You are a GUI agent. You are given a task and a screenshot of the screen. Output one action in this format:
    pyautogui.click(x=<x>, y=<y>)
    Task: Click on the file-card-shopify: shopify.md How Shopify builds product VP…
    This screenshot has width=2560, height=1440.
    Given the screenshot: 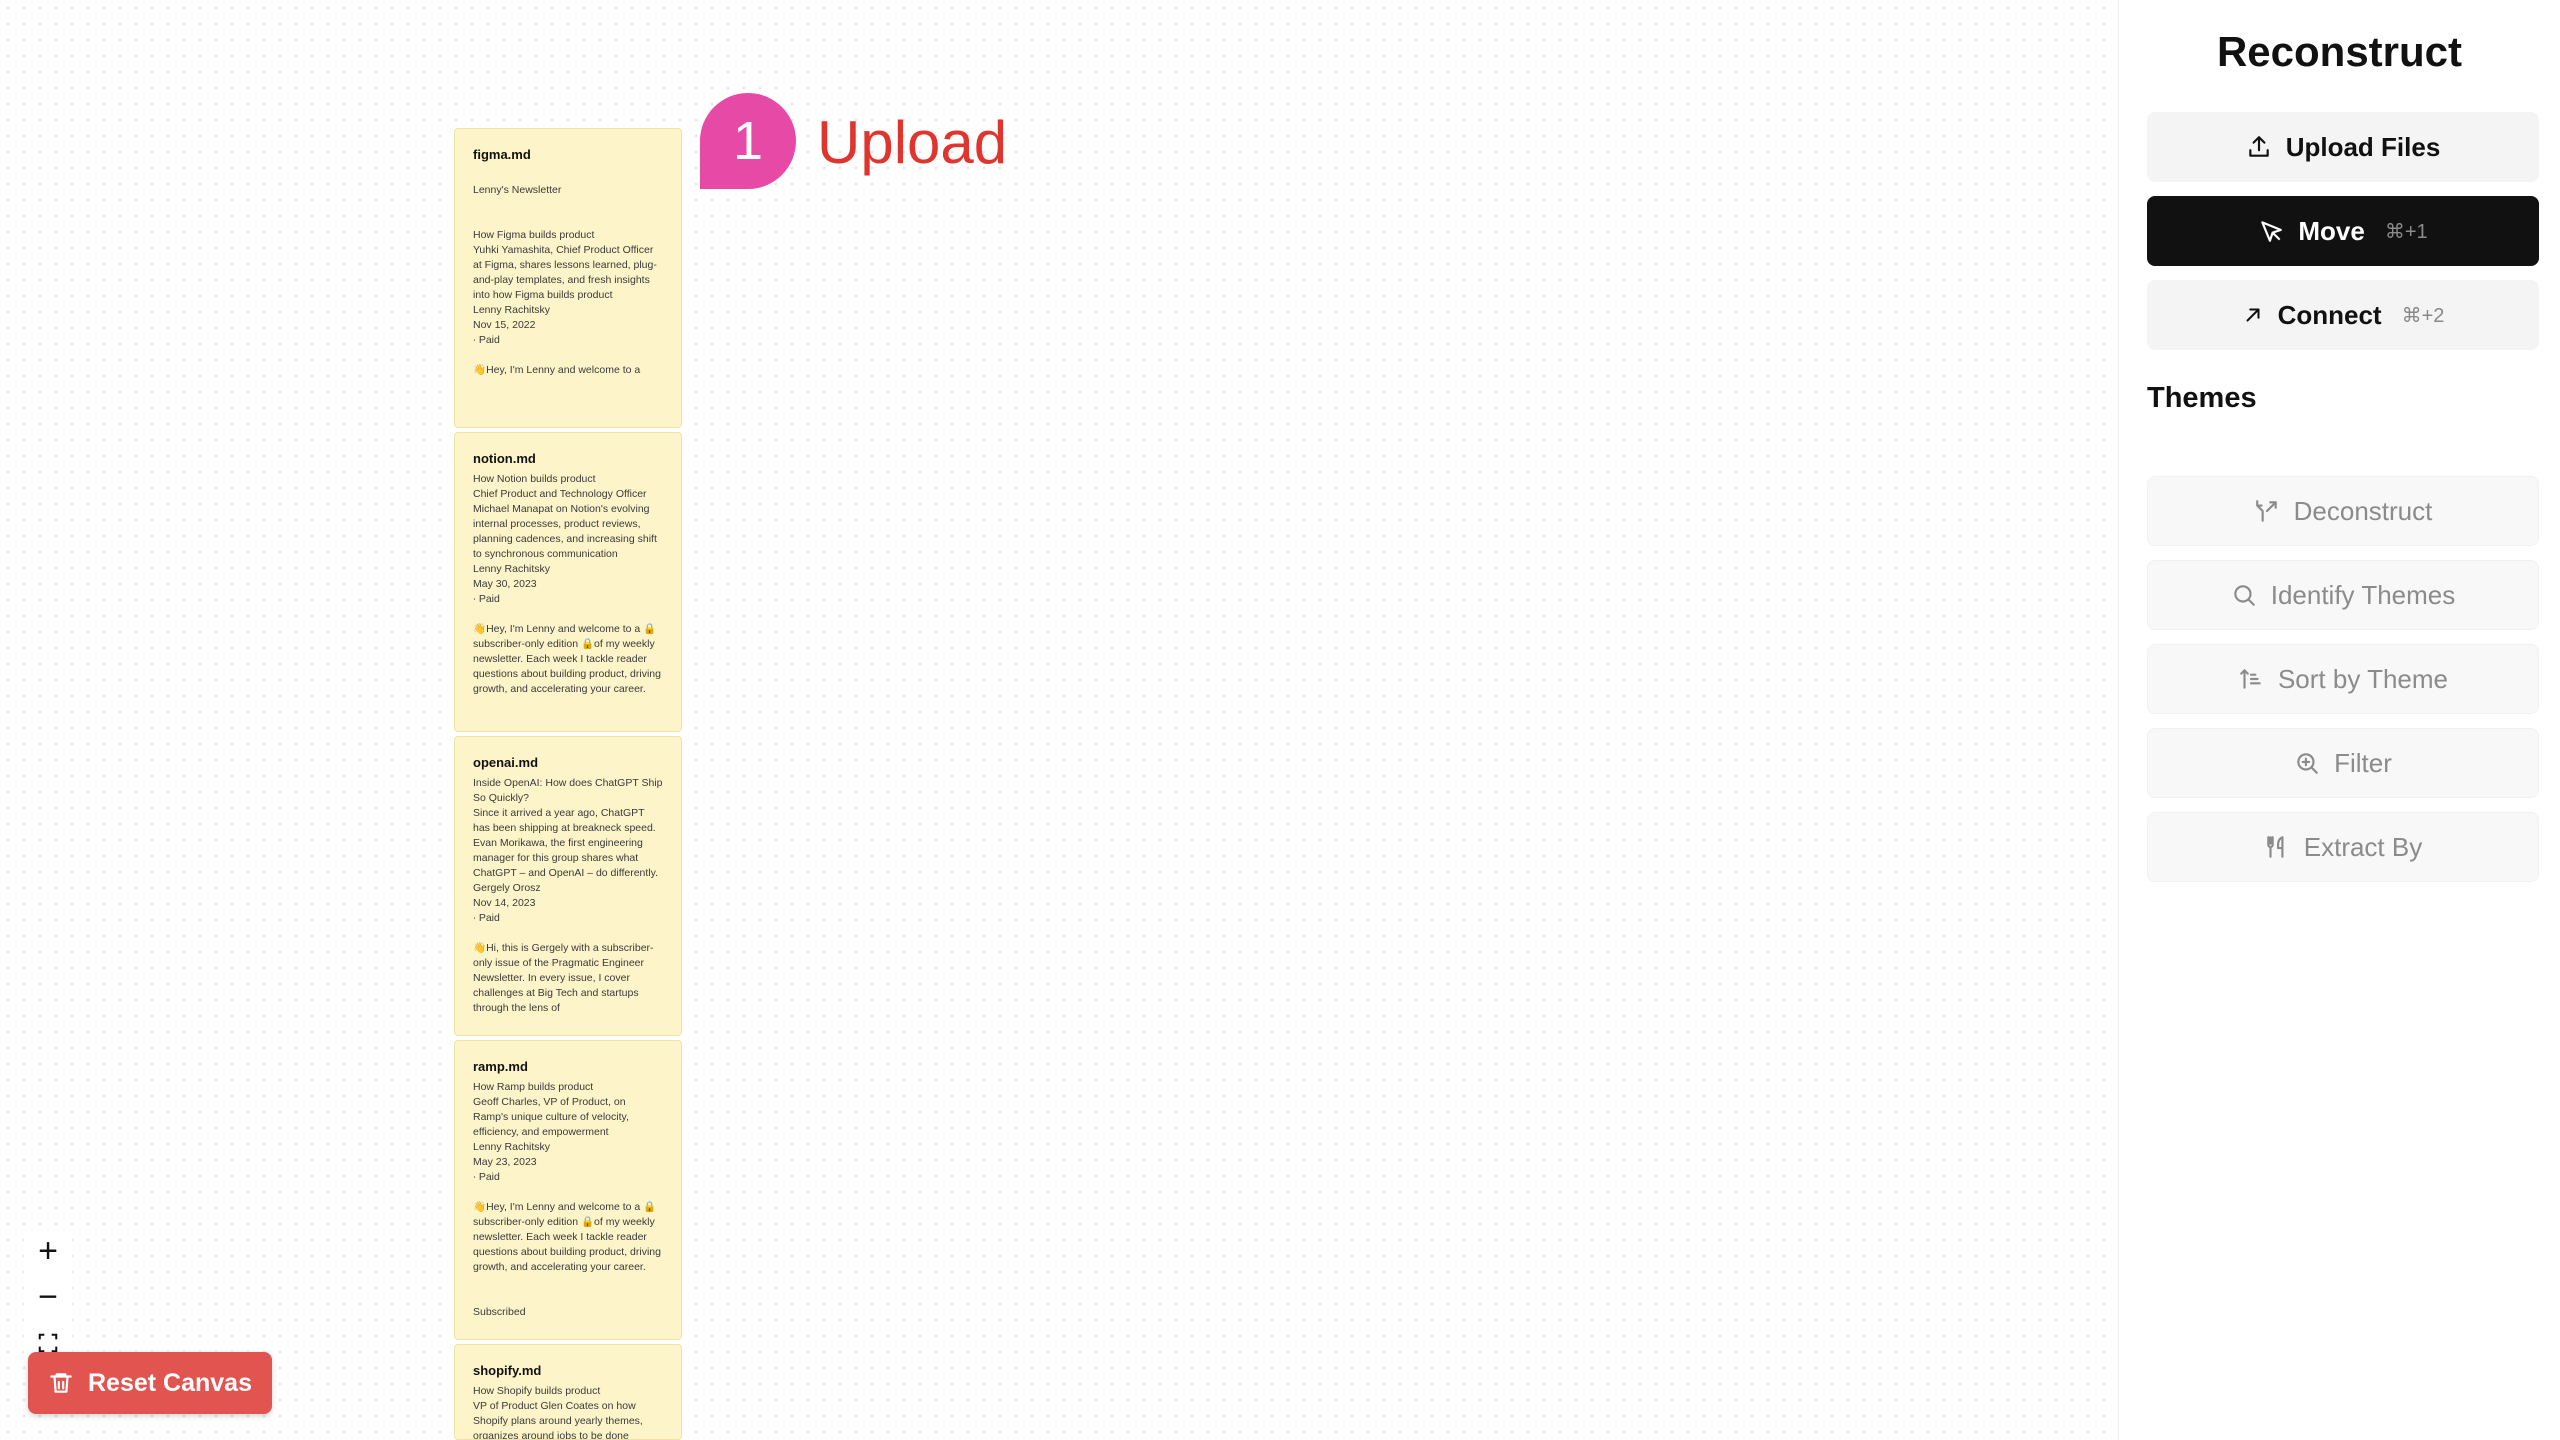 What is the action you would take?
    pyautogui.click(x=568, y=1392)
    